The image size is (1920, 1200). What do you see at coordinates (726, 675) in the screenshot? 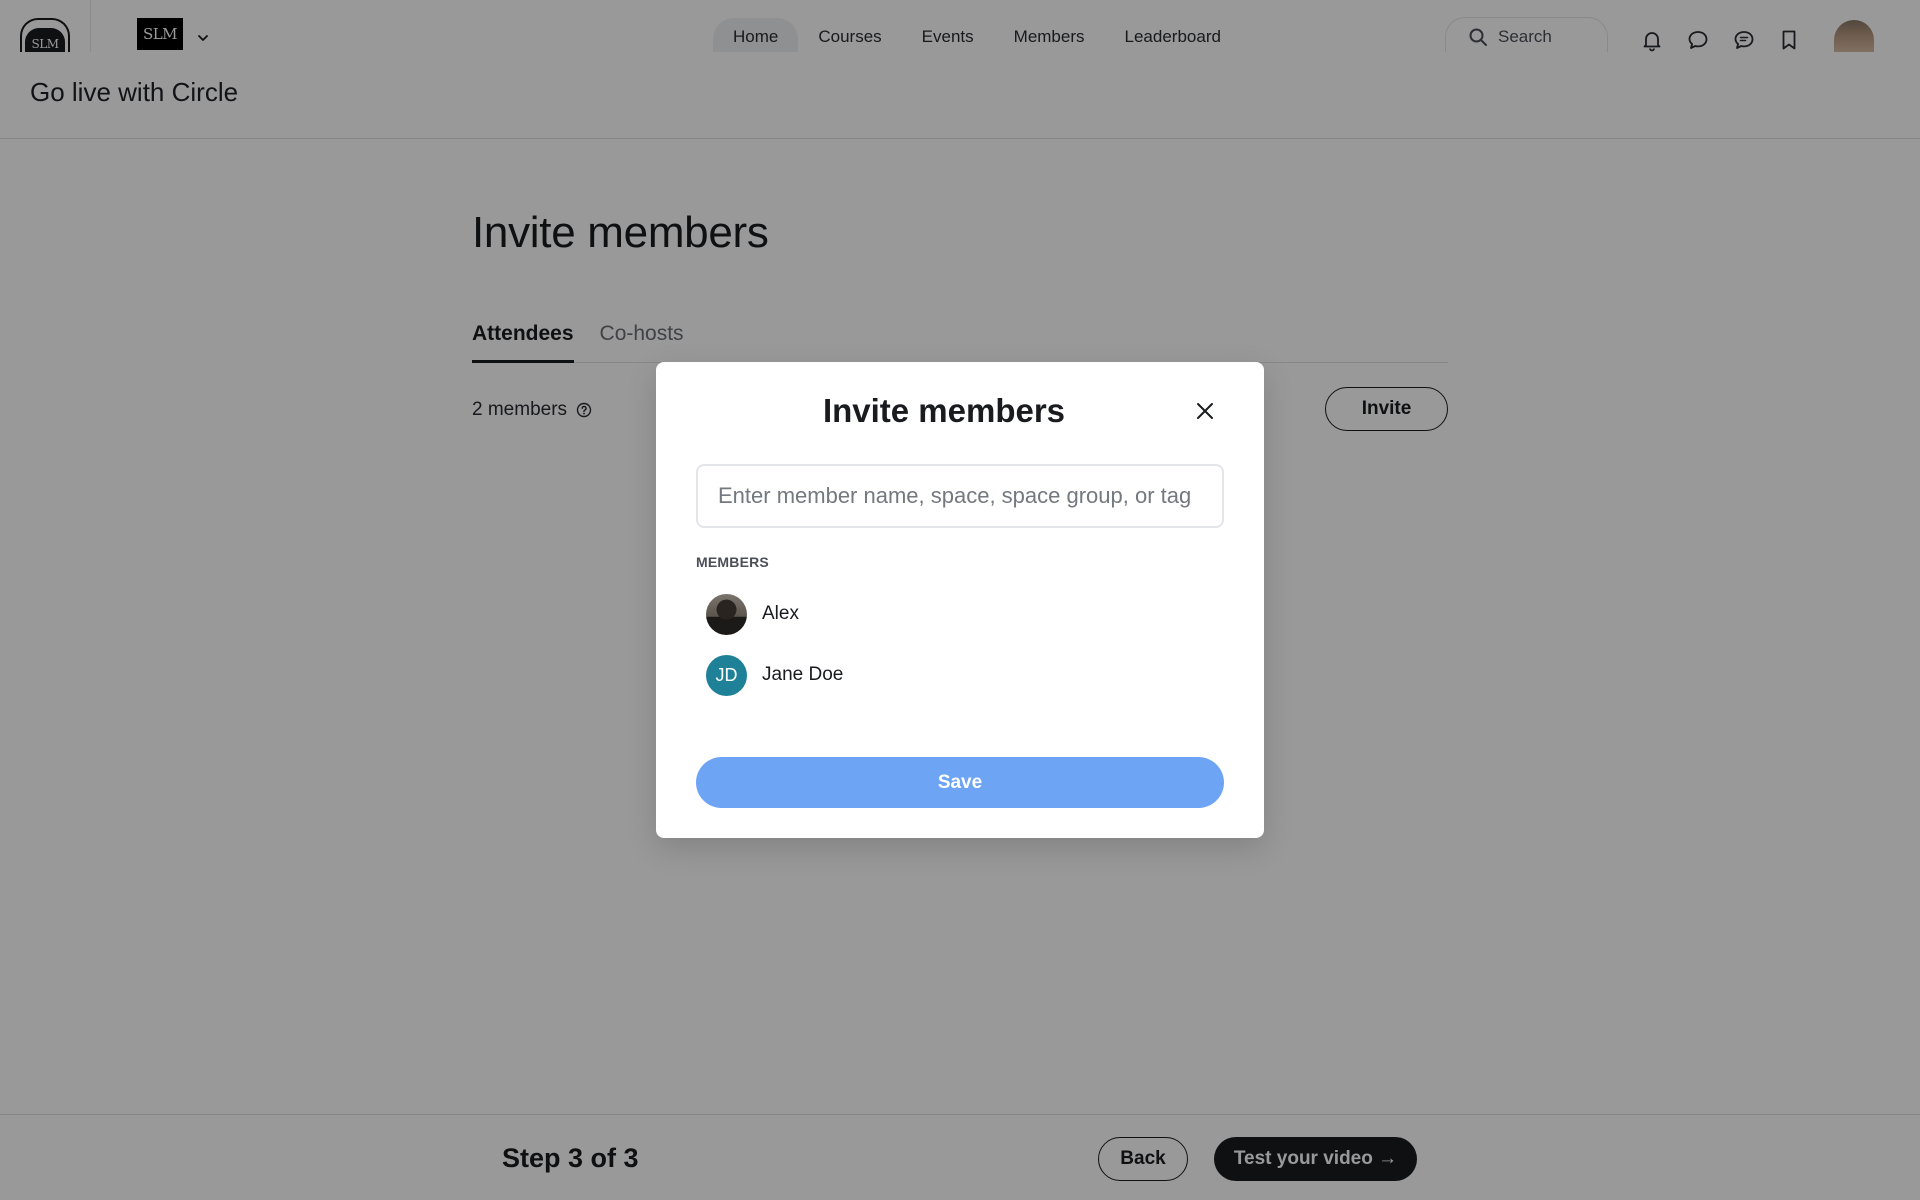
I see `member-avatar: JD` at bounding box center [726, 675].